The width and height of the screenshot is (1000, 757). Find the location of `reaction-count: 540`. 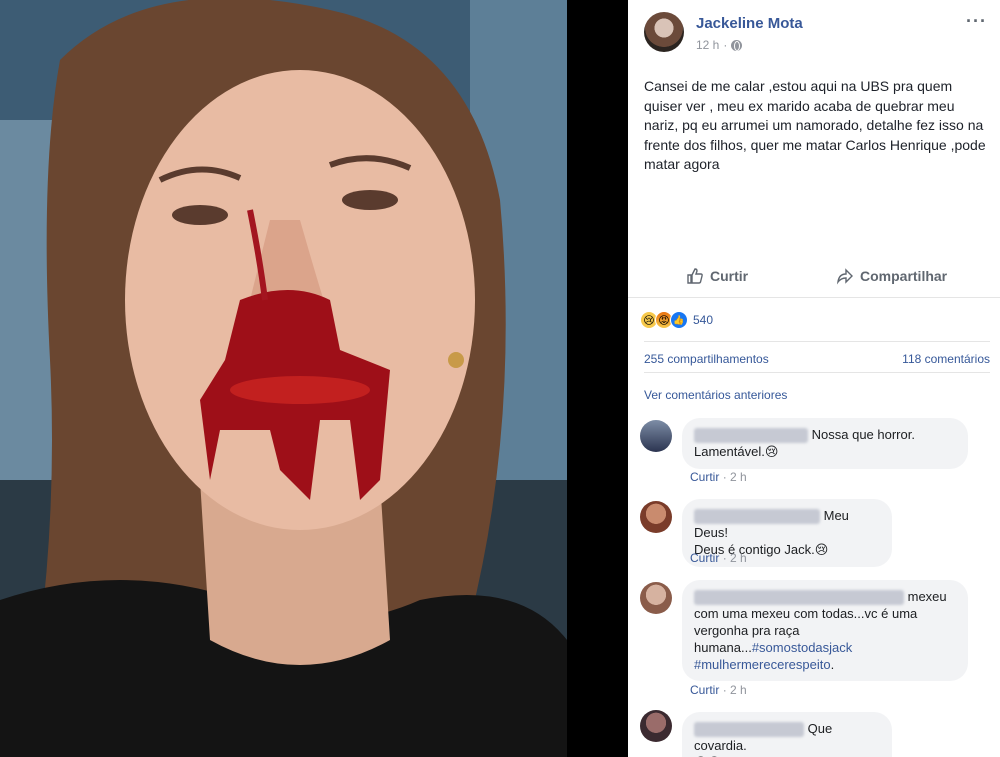

reaction-count: 540 is located at coordinates (703, 320).